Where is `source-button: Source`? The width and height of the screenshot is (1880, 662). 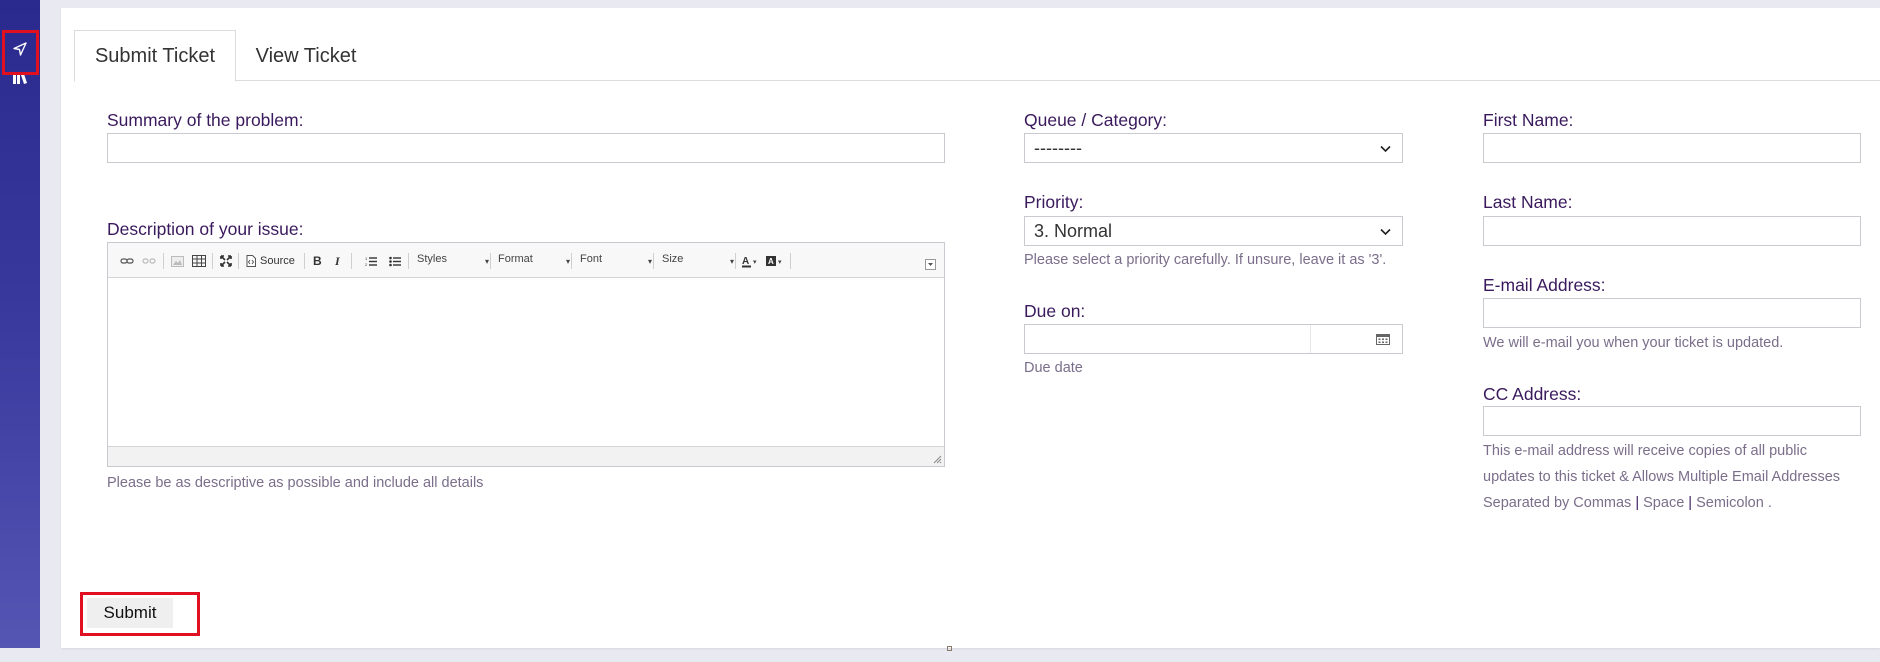
source-button: Source is located at coordinates (270, 261).